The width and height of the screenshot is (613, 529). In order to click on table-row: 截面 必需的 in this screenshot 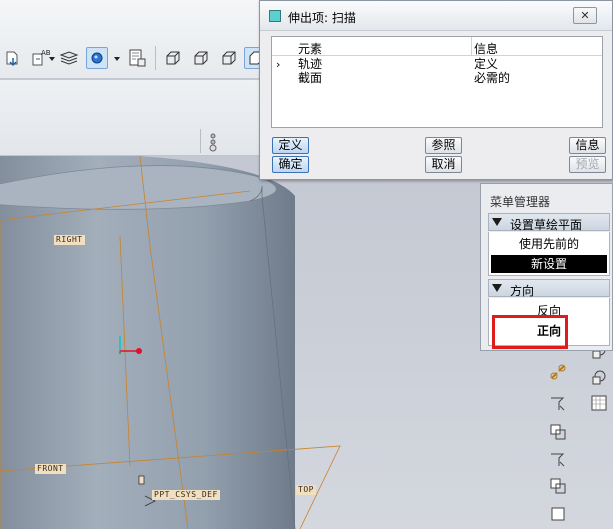, I will do `click(437, 79)`.